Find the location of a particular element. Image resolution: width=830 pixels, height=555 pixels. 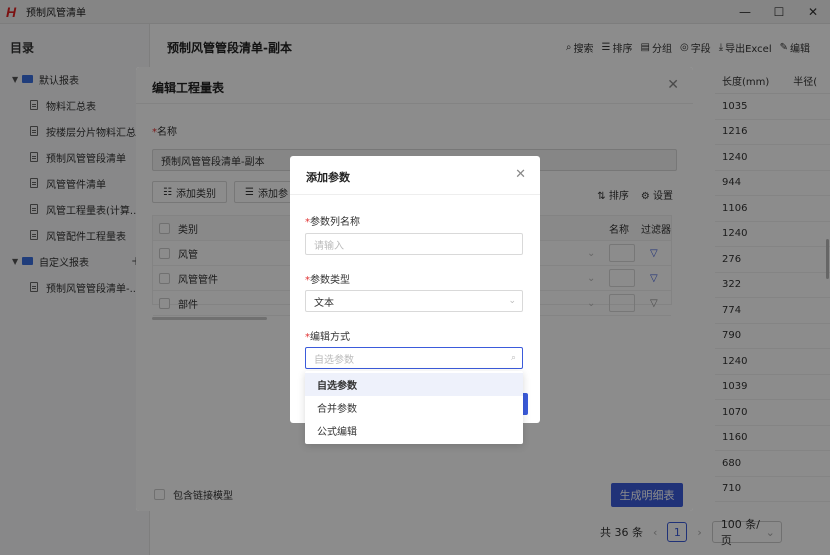

param-name-placeholder: 请输入 is located at coordinates (329, 246).